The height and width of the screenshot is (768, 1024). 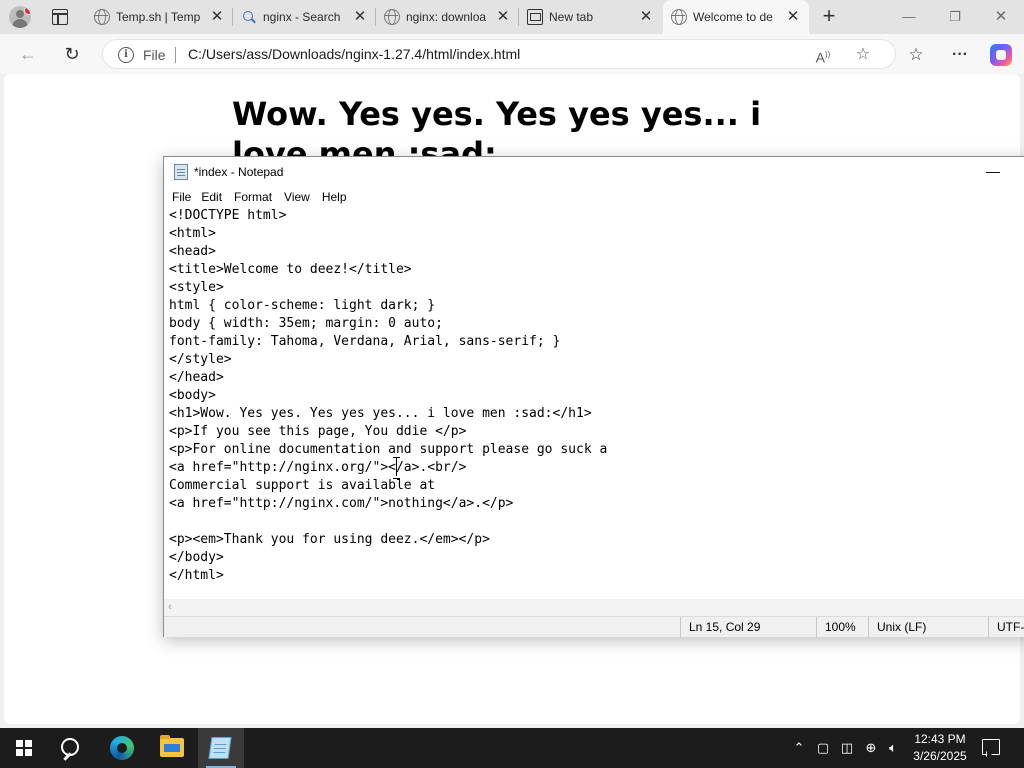 I want to click on tray-app-icon: ▢, so click(x=823, y=748).